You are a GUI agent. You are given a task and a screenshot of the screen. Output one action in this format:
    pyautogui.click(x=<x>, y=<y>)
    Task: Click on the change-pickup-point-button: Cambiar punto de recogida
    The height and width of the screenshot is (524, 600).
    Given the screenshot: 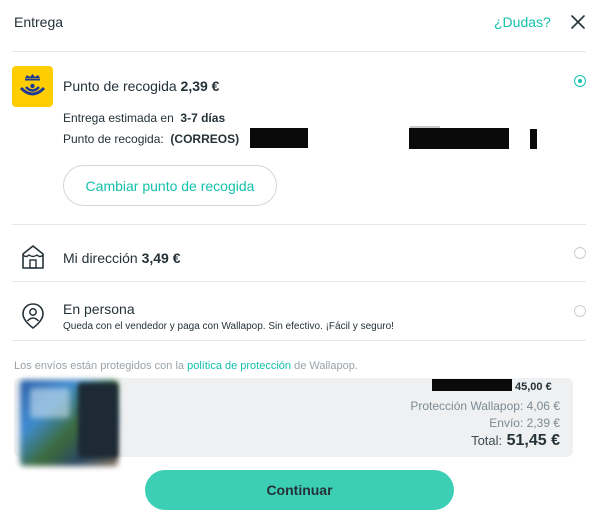 What is the action you would take?
    pyautogui.click(x=170, y=185)
    